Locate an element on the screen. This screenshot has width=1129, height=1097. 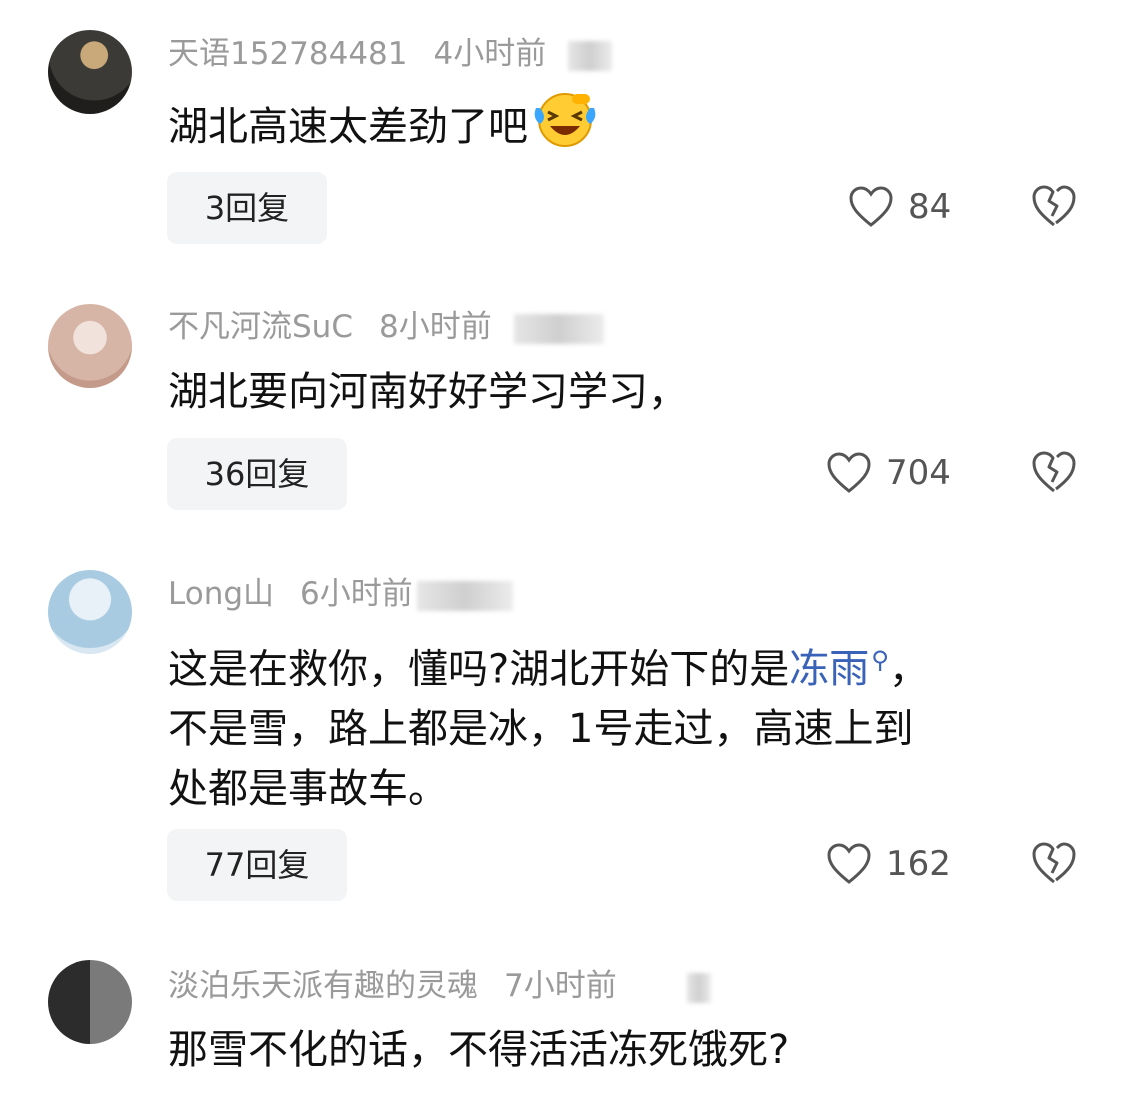
like-count: 162 is located at coordinates (918, 864).